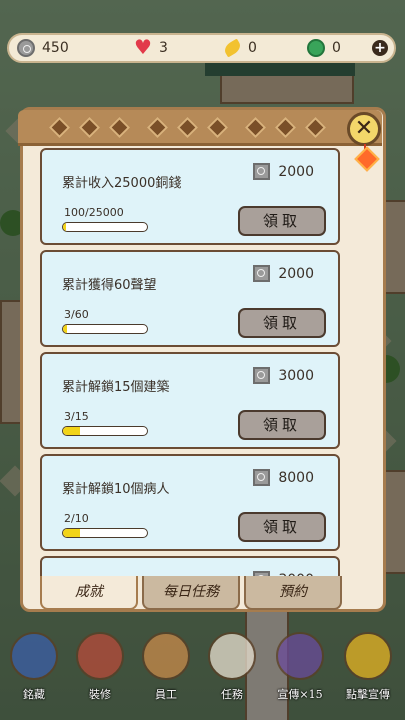 Image resolution: width=405 pixels, height=720 pixels. I want to click on jade-count: 0, so click(336, 48).